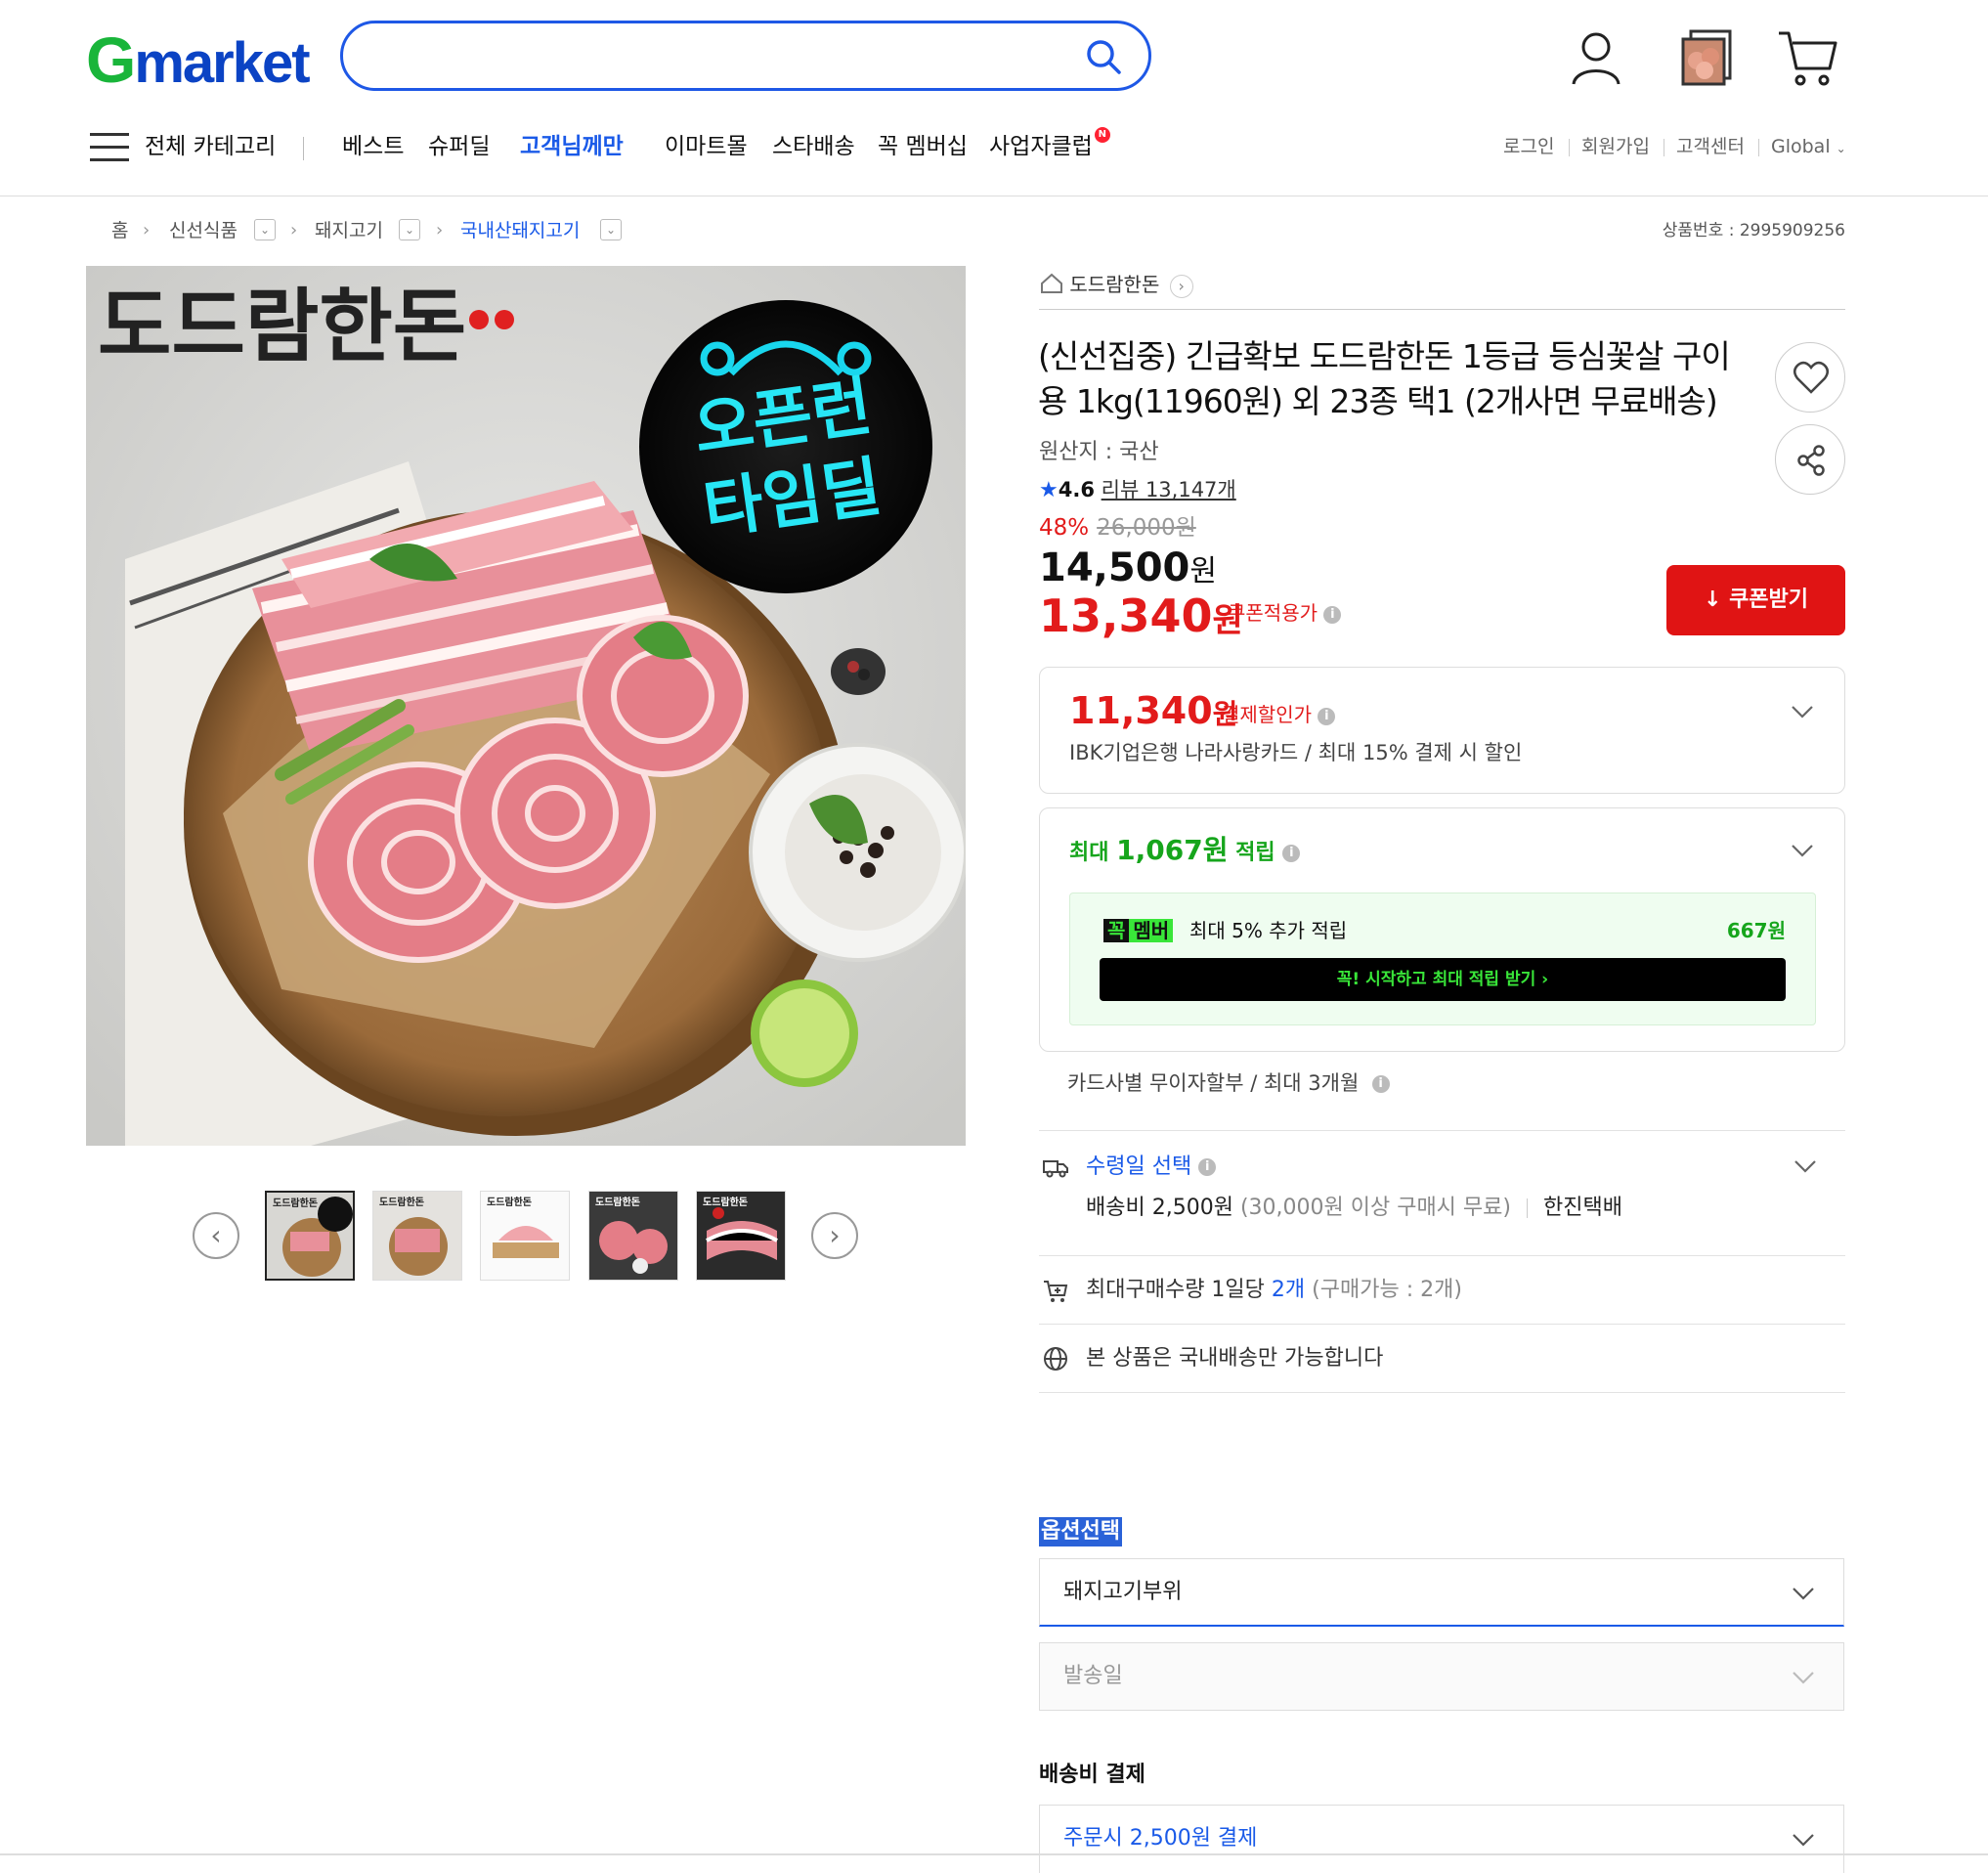 The width and height of the screenshot is (1988, 1873). Describe the element at coordinates (1596, 57) in the screenshot. I see `my-account-icon` at that location.